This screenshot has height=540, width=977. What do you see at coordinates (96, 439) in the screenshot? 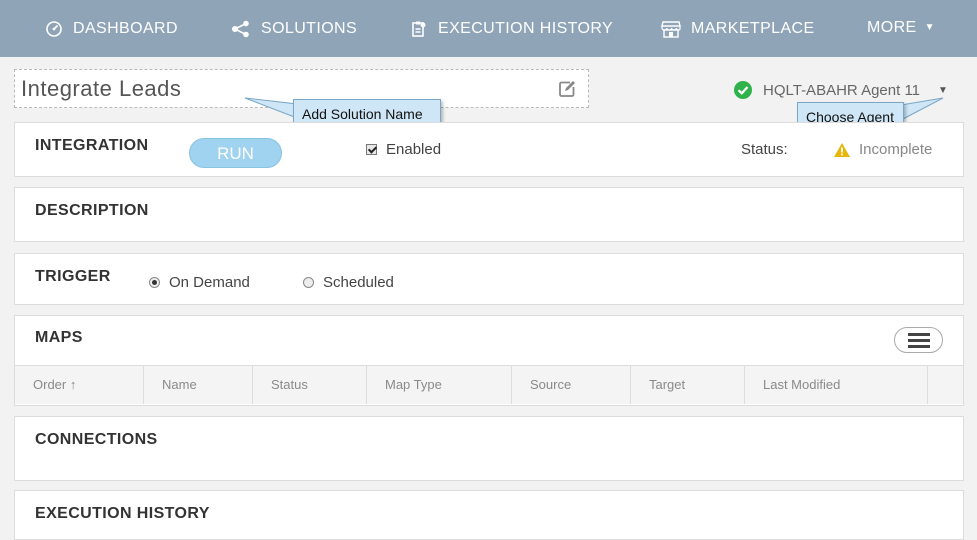
I see `connections-title: CONNECTIONS` at bounding box center [96, 439].